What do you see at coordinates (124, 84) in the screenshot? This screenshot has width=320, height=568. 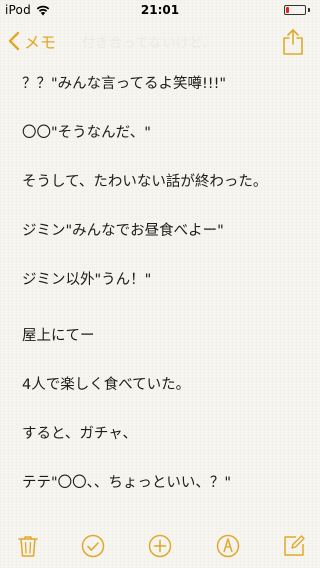 I see `note-line: ？？"みんな言ってるよ笑噂!!!"` at bounding box center [124, 84].